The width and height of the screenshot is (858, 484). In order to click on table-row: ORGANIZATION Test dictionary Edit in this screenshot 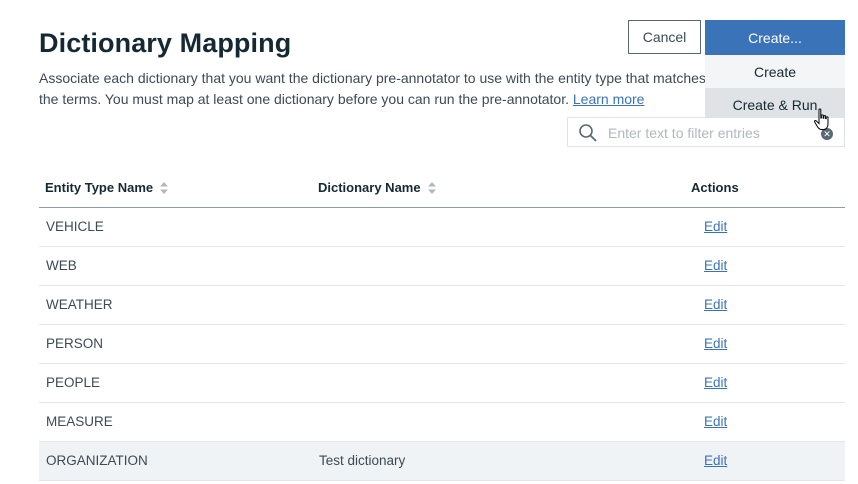, I will do `click(442, 461)`.